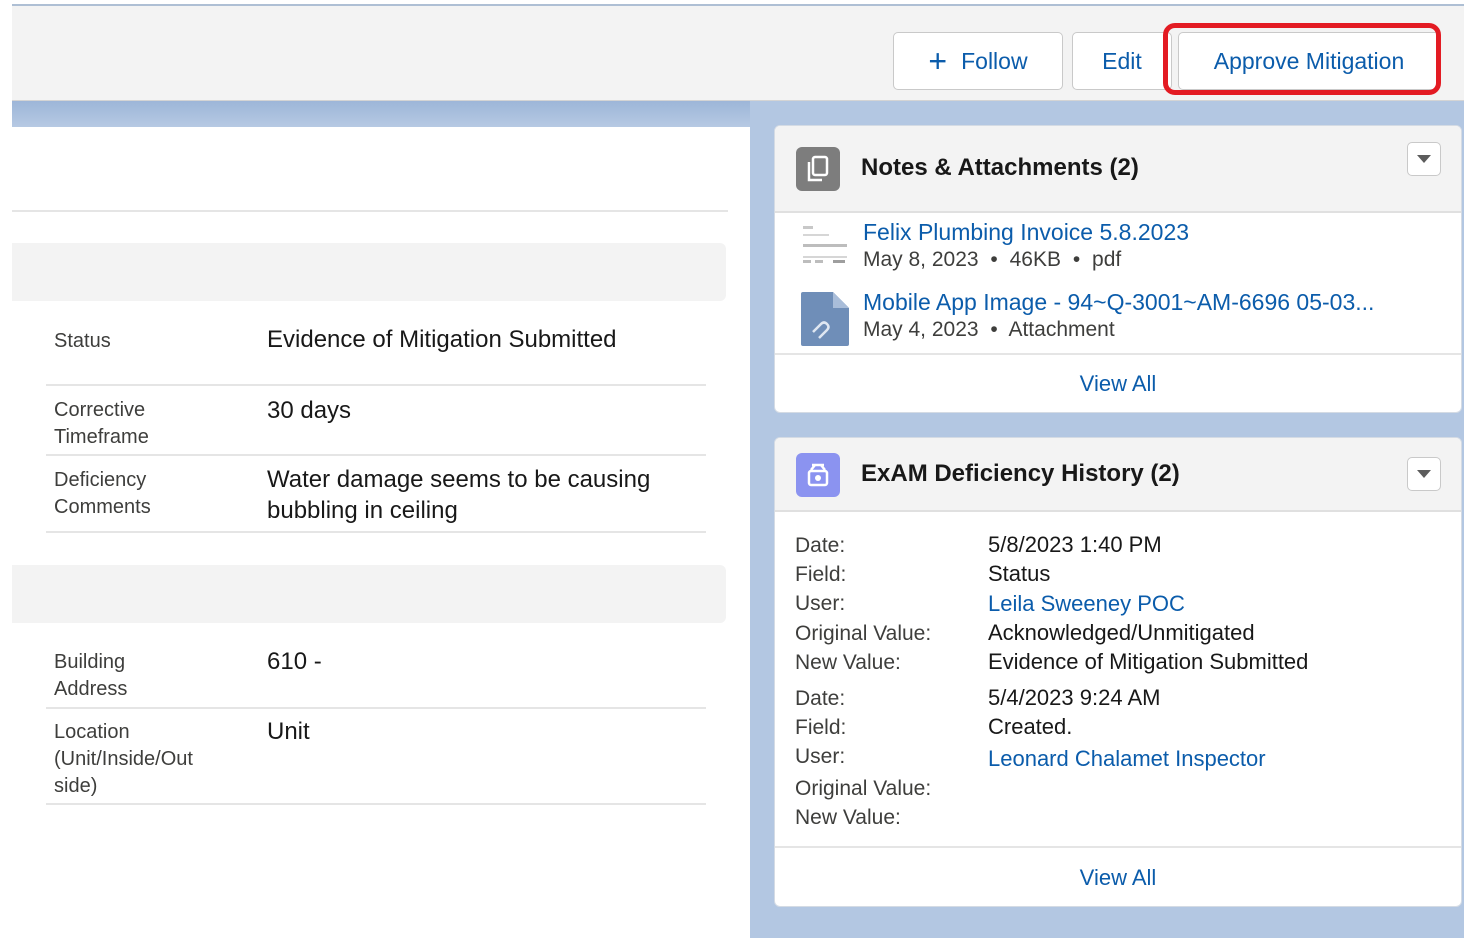 The width and height of the screenshot is (1471, 938). Describe the element at coordinates (123, 759) in the screenshot. I see `field-label-location: Location (Unit/Inside/Out side)` at that location.